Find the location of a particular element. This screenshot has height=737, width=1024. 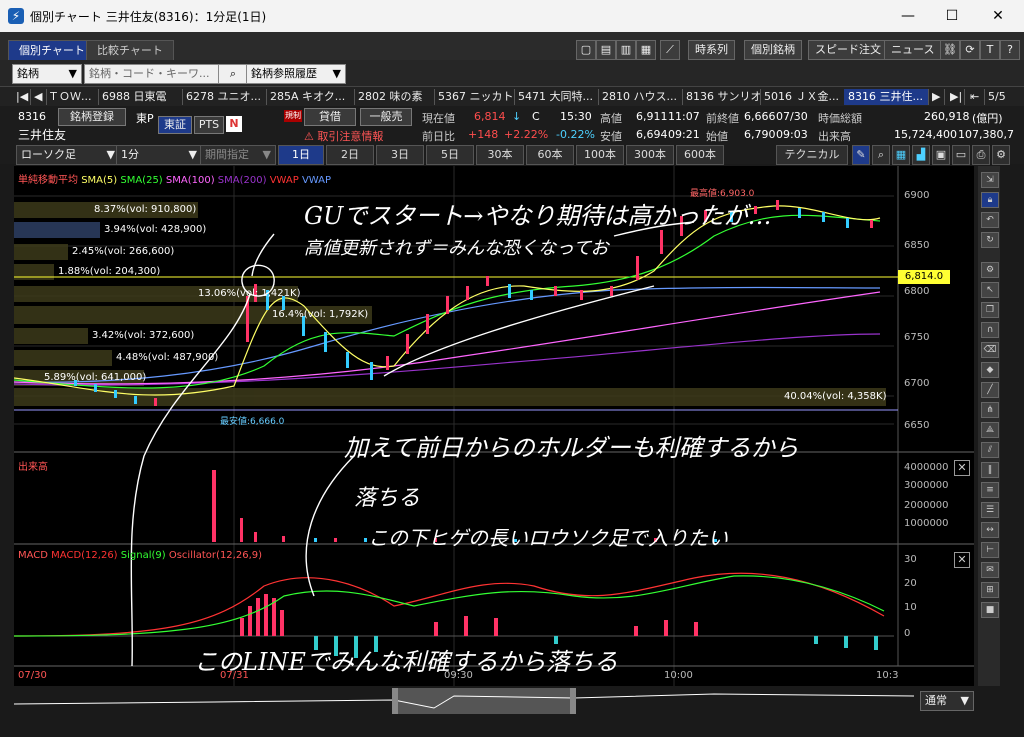

prevclose-date: 07/30 is located at coordinates (792, 116).